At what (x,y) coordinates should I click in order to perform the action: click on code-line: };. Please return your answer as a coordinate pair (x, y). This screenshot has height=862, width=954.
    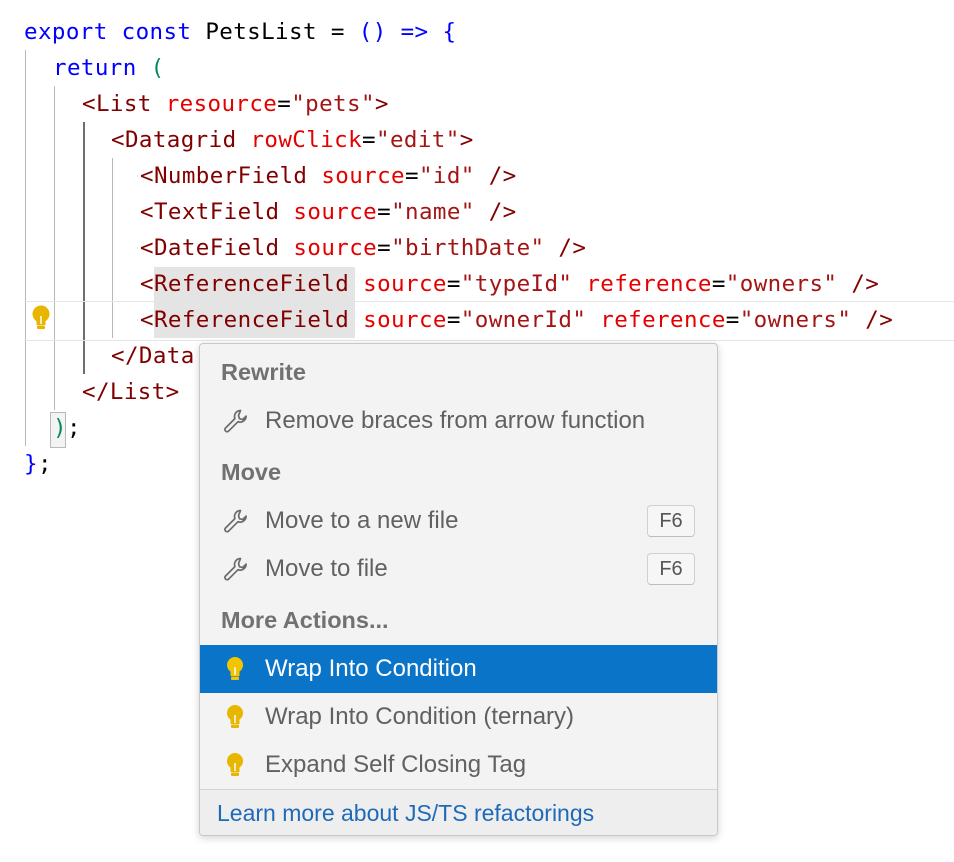
    Looking at the image, I should click on (38, 464).